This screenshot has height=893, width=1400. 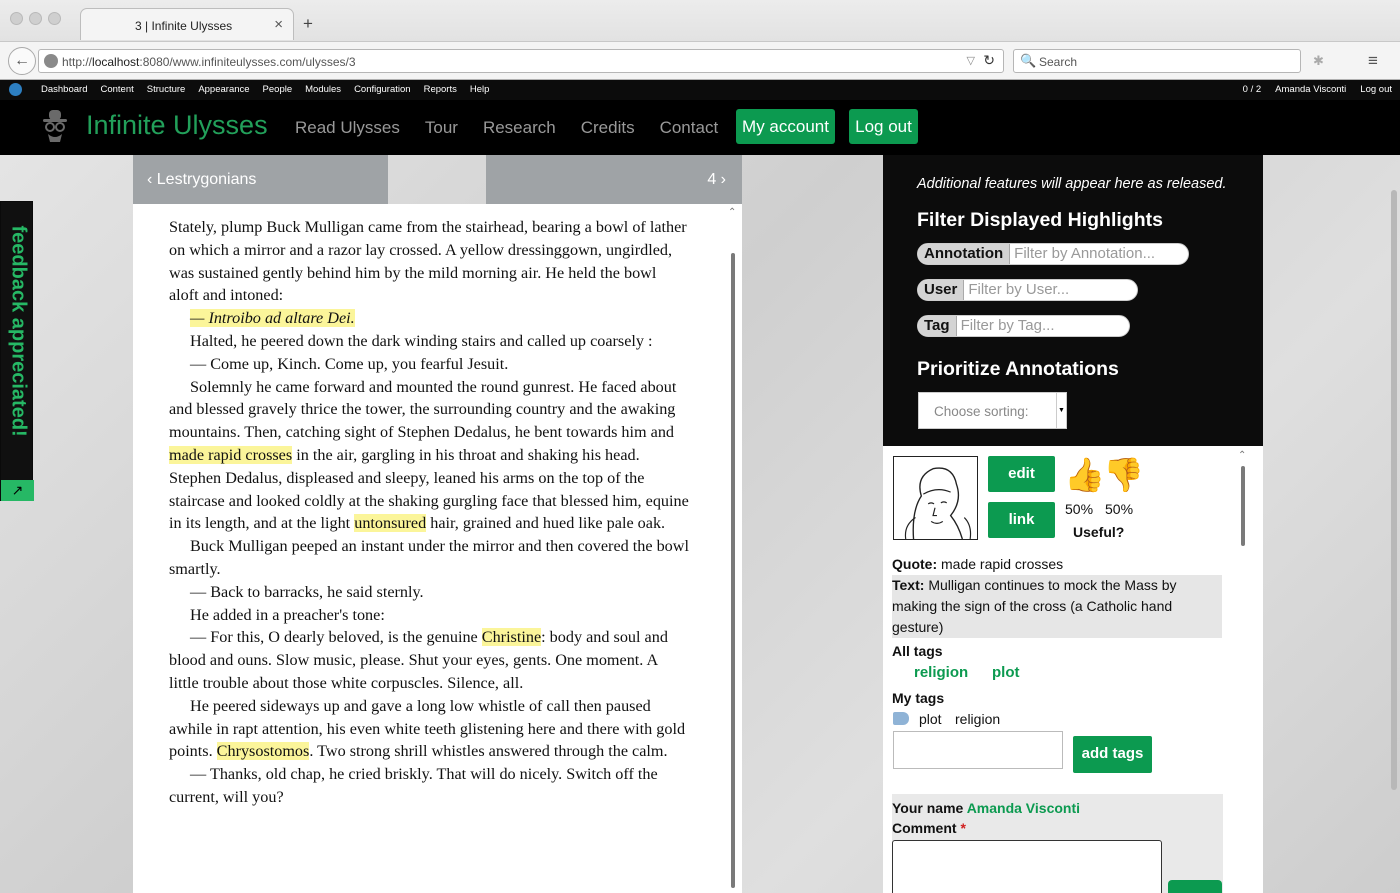 I want to click on useful-label: Useful?, so click(x=1099, y=532).